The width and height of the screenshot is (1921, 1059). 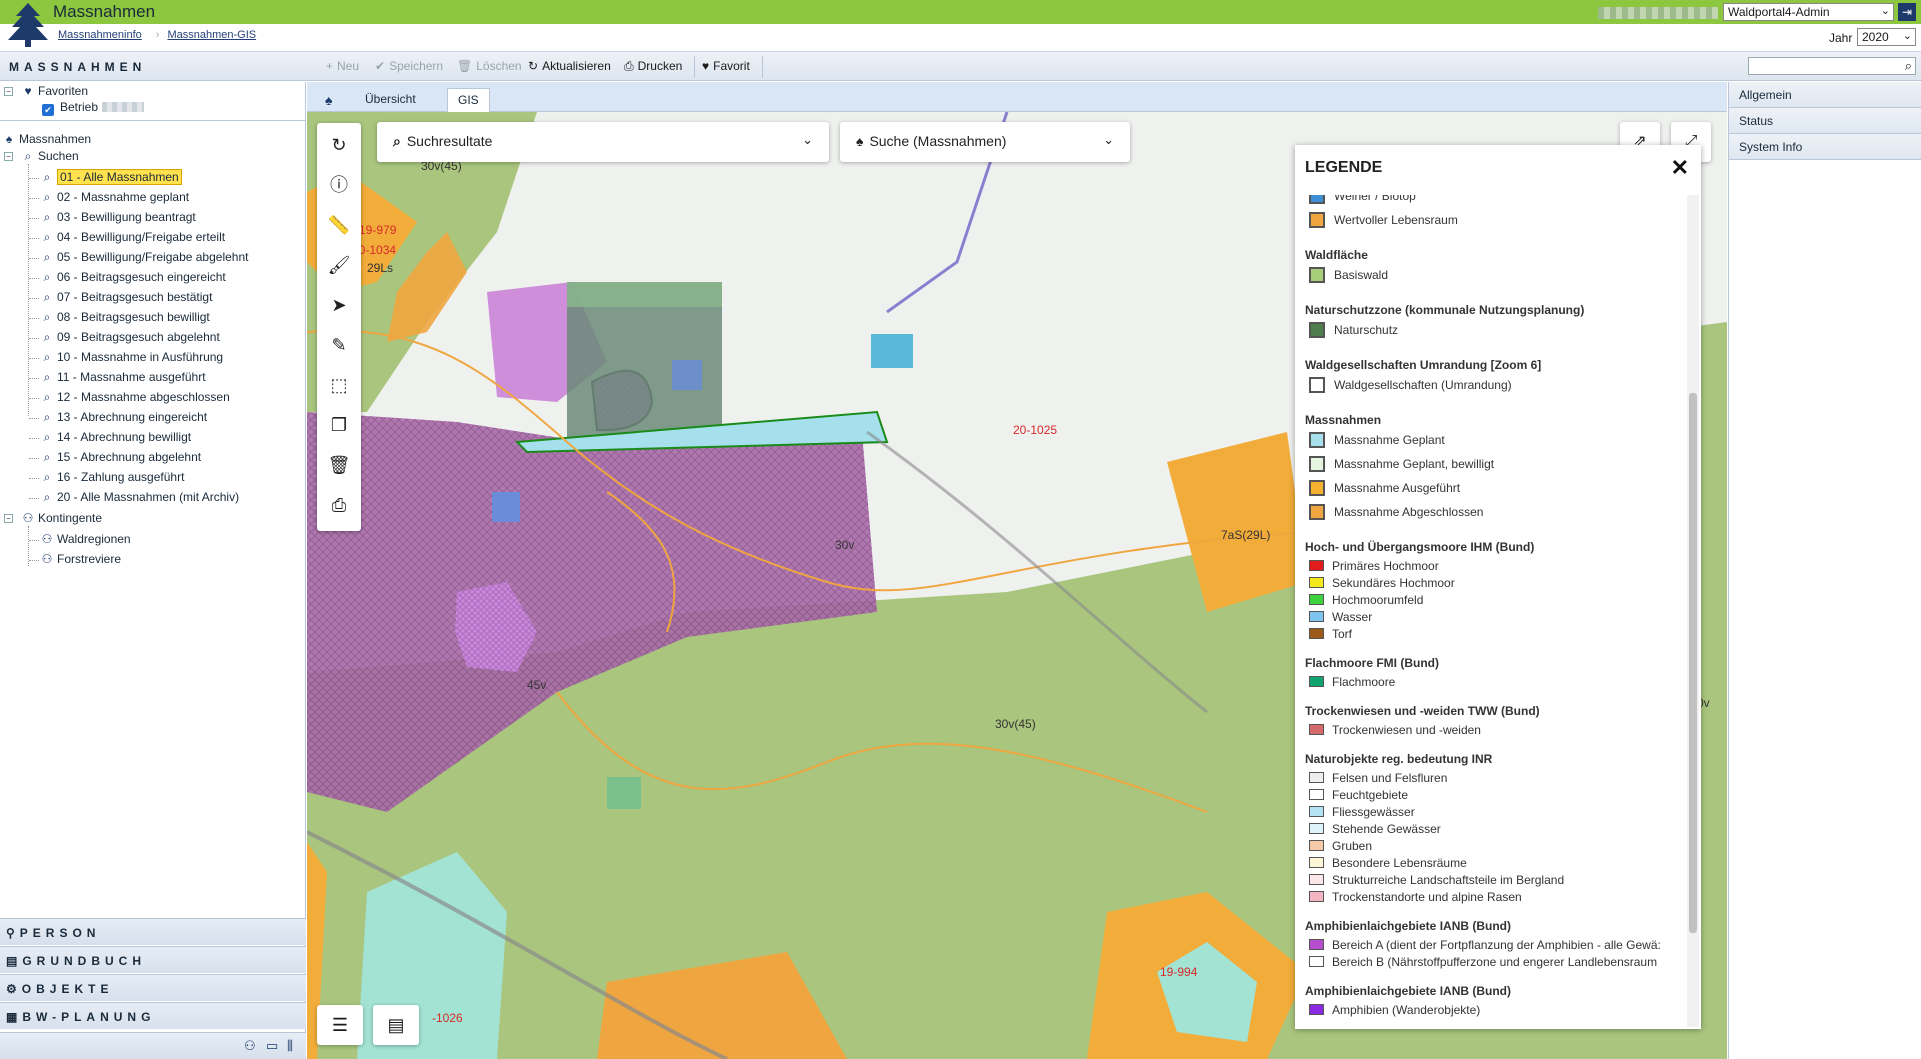 What do you see at coordinates (61, 518) in the screenshot?
I see `tree-kontingente: ⚇ Kontingente` at bounding box center [61, 518].